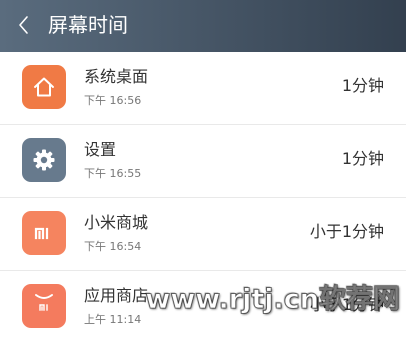 The height and width of the screenshot is (346, 406). What do you see at coordinates (116, 222) in the screenshot?
I see `app-name: 小米商城` at bounding box center [116, 222].